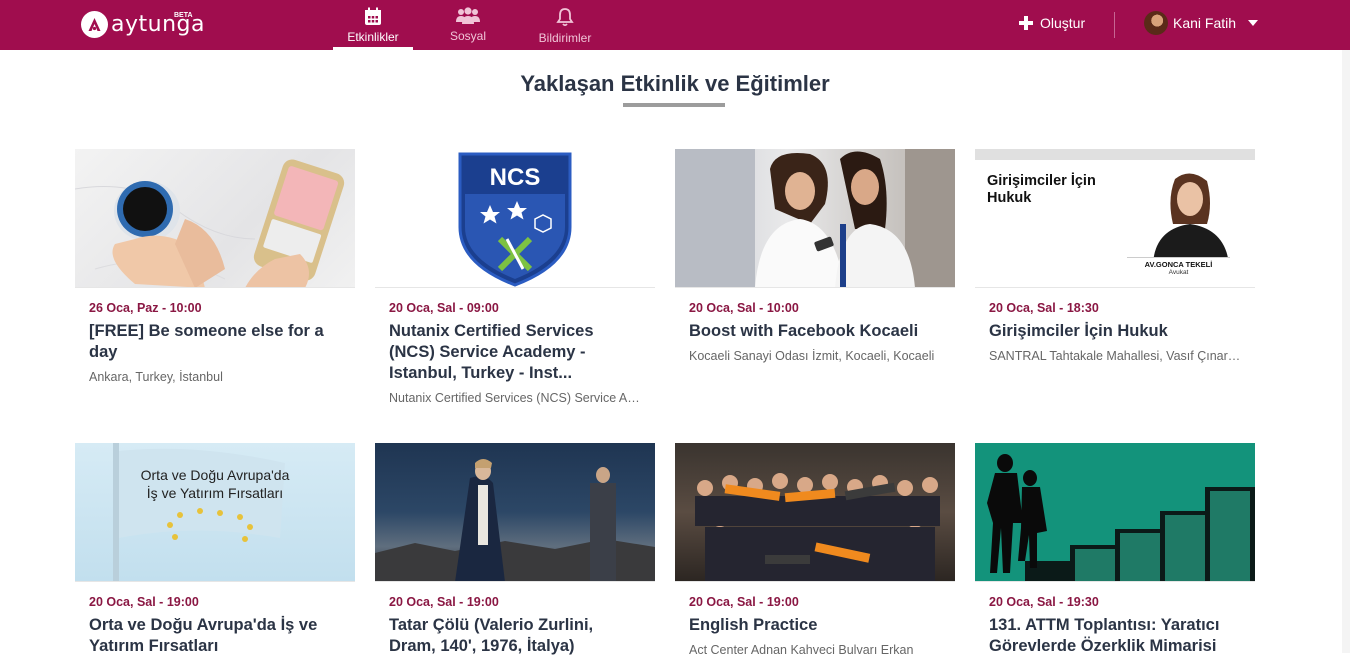  Describe the element at coordinates (1205, 23) in the screenshot. I see `user-name: Kani Fatih` at that location.